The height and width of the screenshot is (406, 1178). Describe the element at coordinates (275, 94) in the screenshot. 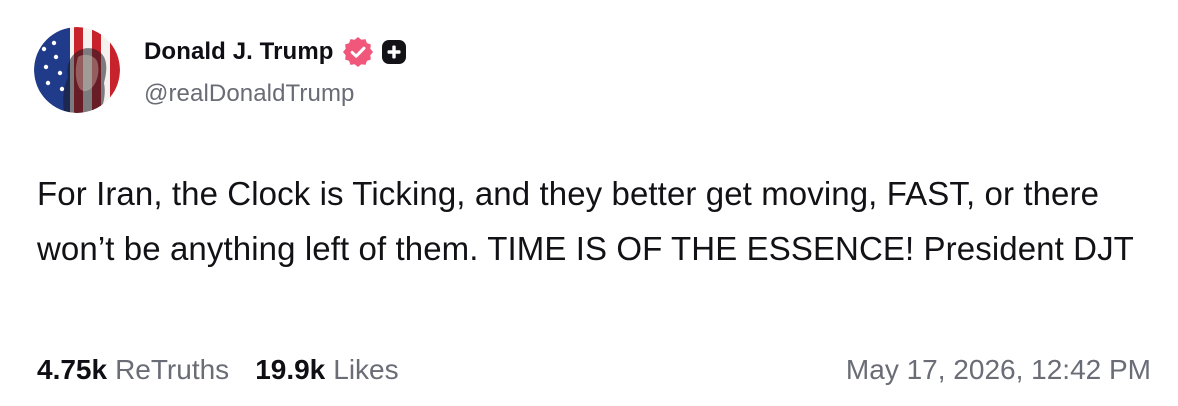

I see `author-handle: @realDonaldTrump` at that location.